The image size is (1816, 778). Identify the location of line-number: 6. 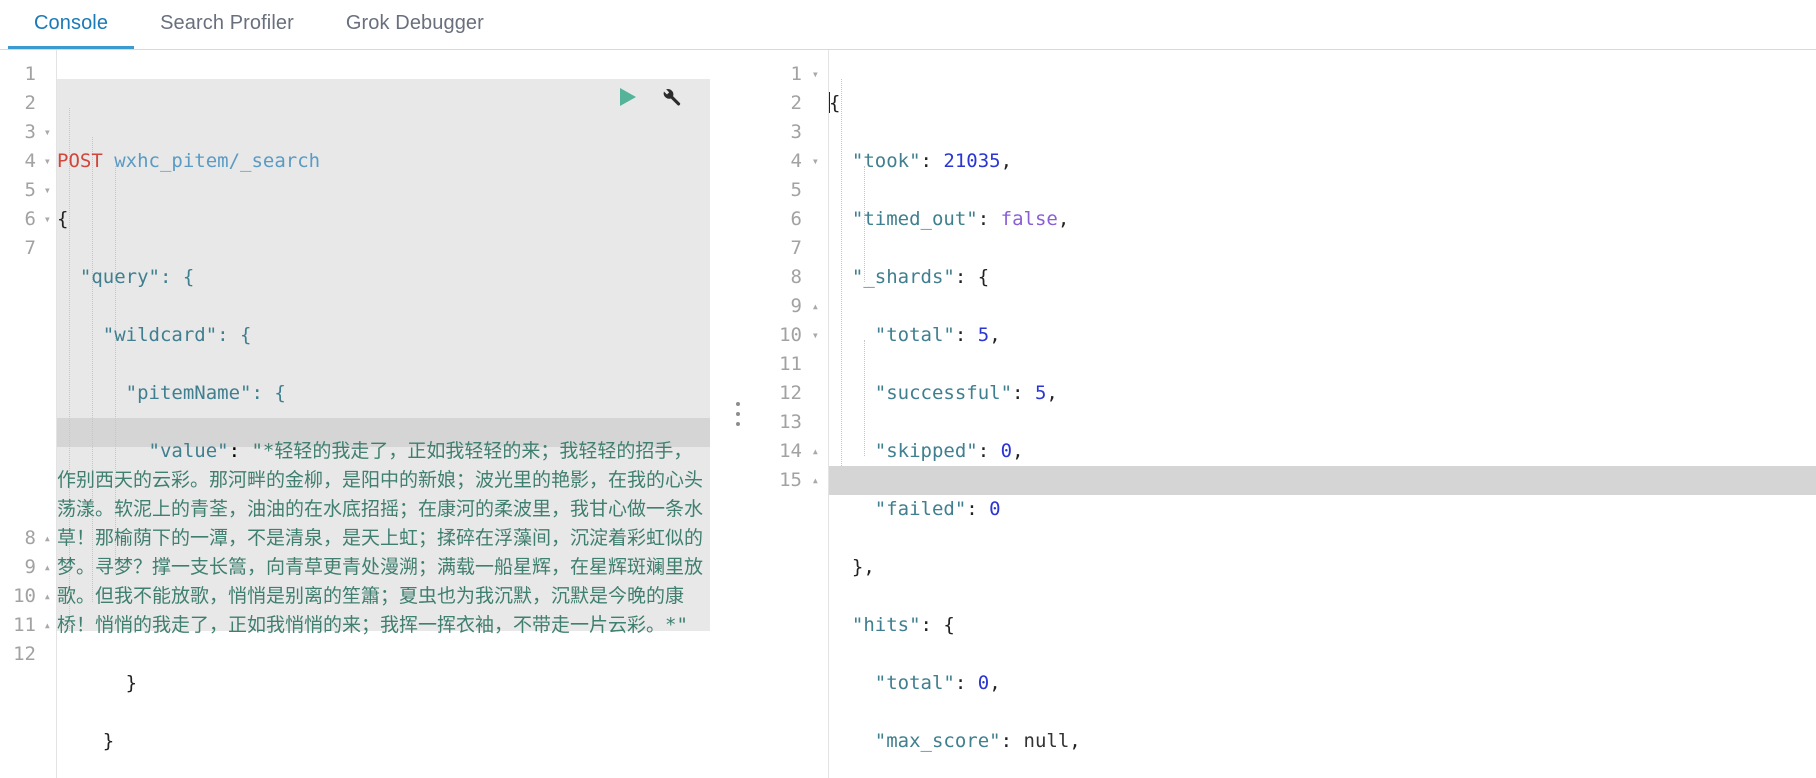
(797, 219).